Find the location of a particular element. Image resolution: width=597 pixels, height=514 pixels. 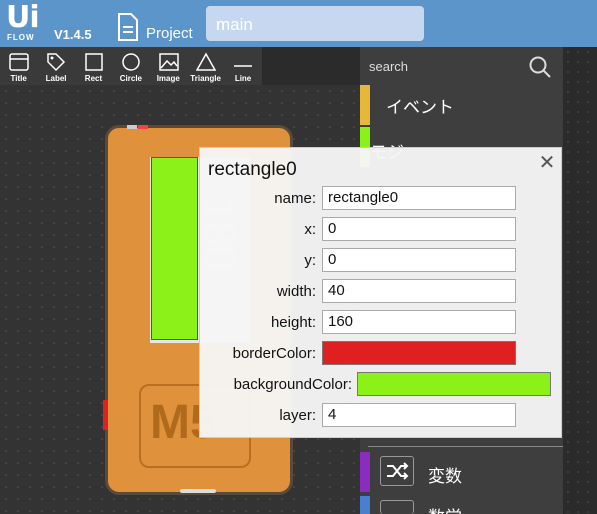

background-color-label: backgroundColor: is located at coordinates (292, 384).